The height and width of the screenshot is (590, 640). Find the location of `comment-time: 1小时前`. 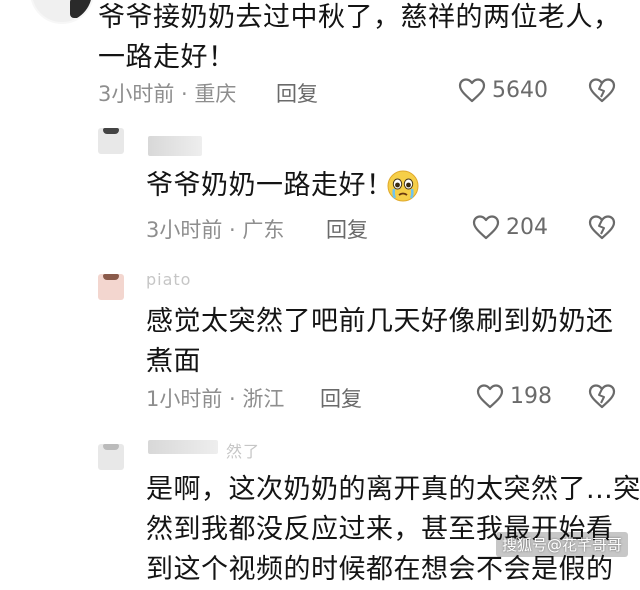

comment-time: 1小时前 is located at coordinates (184, 399).